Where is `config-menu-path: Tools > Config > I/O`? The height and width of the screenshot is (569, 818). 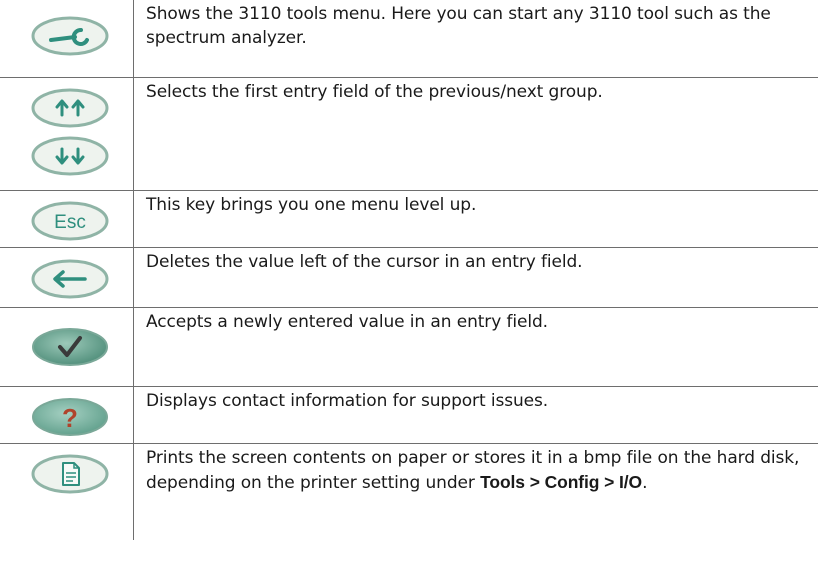 config-menu-path: Tools > Config > I/O is located at coordinates (561, 482).